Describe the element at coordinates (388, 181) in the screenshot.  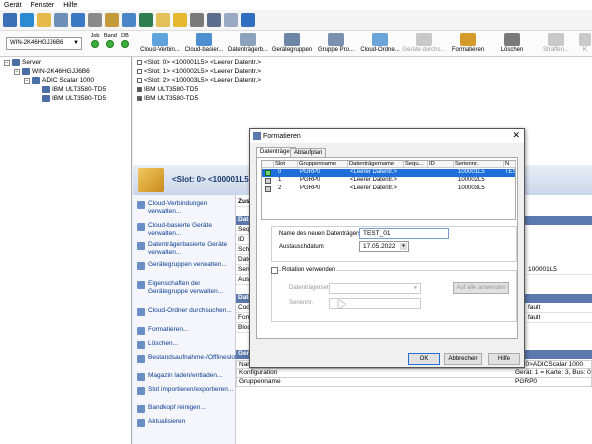
I see `table-row: 1 PGRP0 <Leerer Datentr.> 100002L5` at that location.